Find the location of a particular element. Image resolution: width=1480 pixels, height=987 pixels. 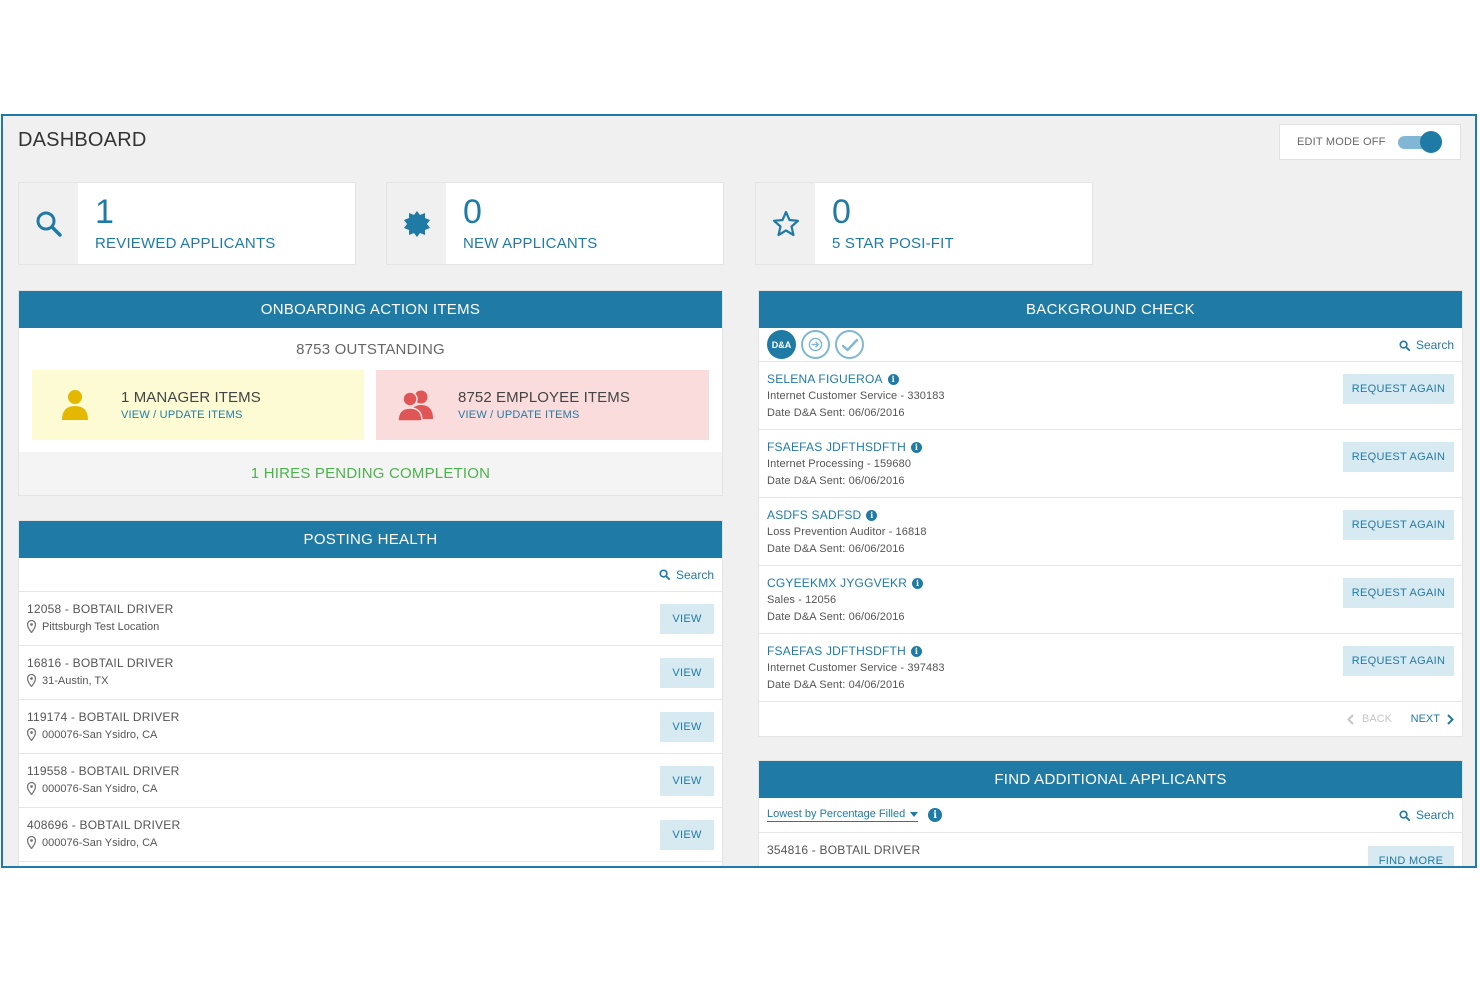

posting-location: 31-Austin, TX is located at coordinates (67, 680).